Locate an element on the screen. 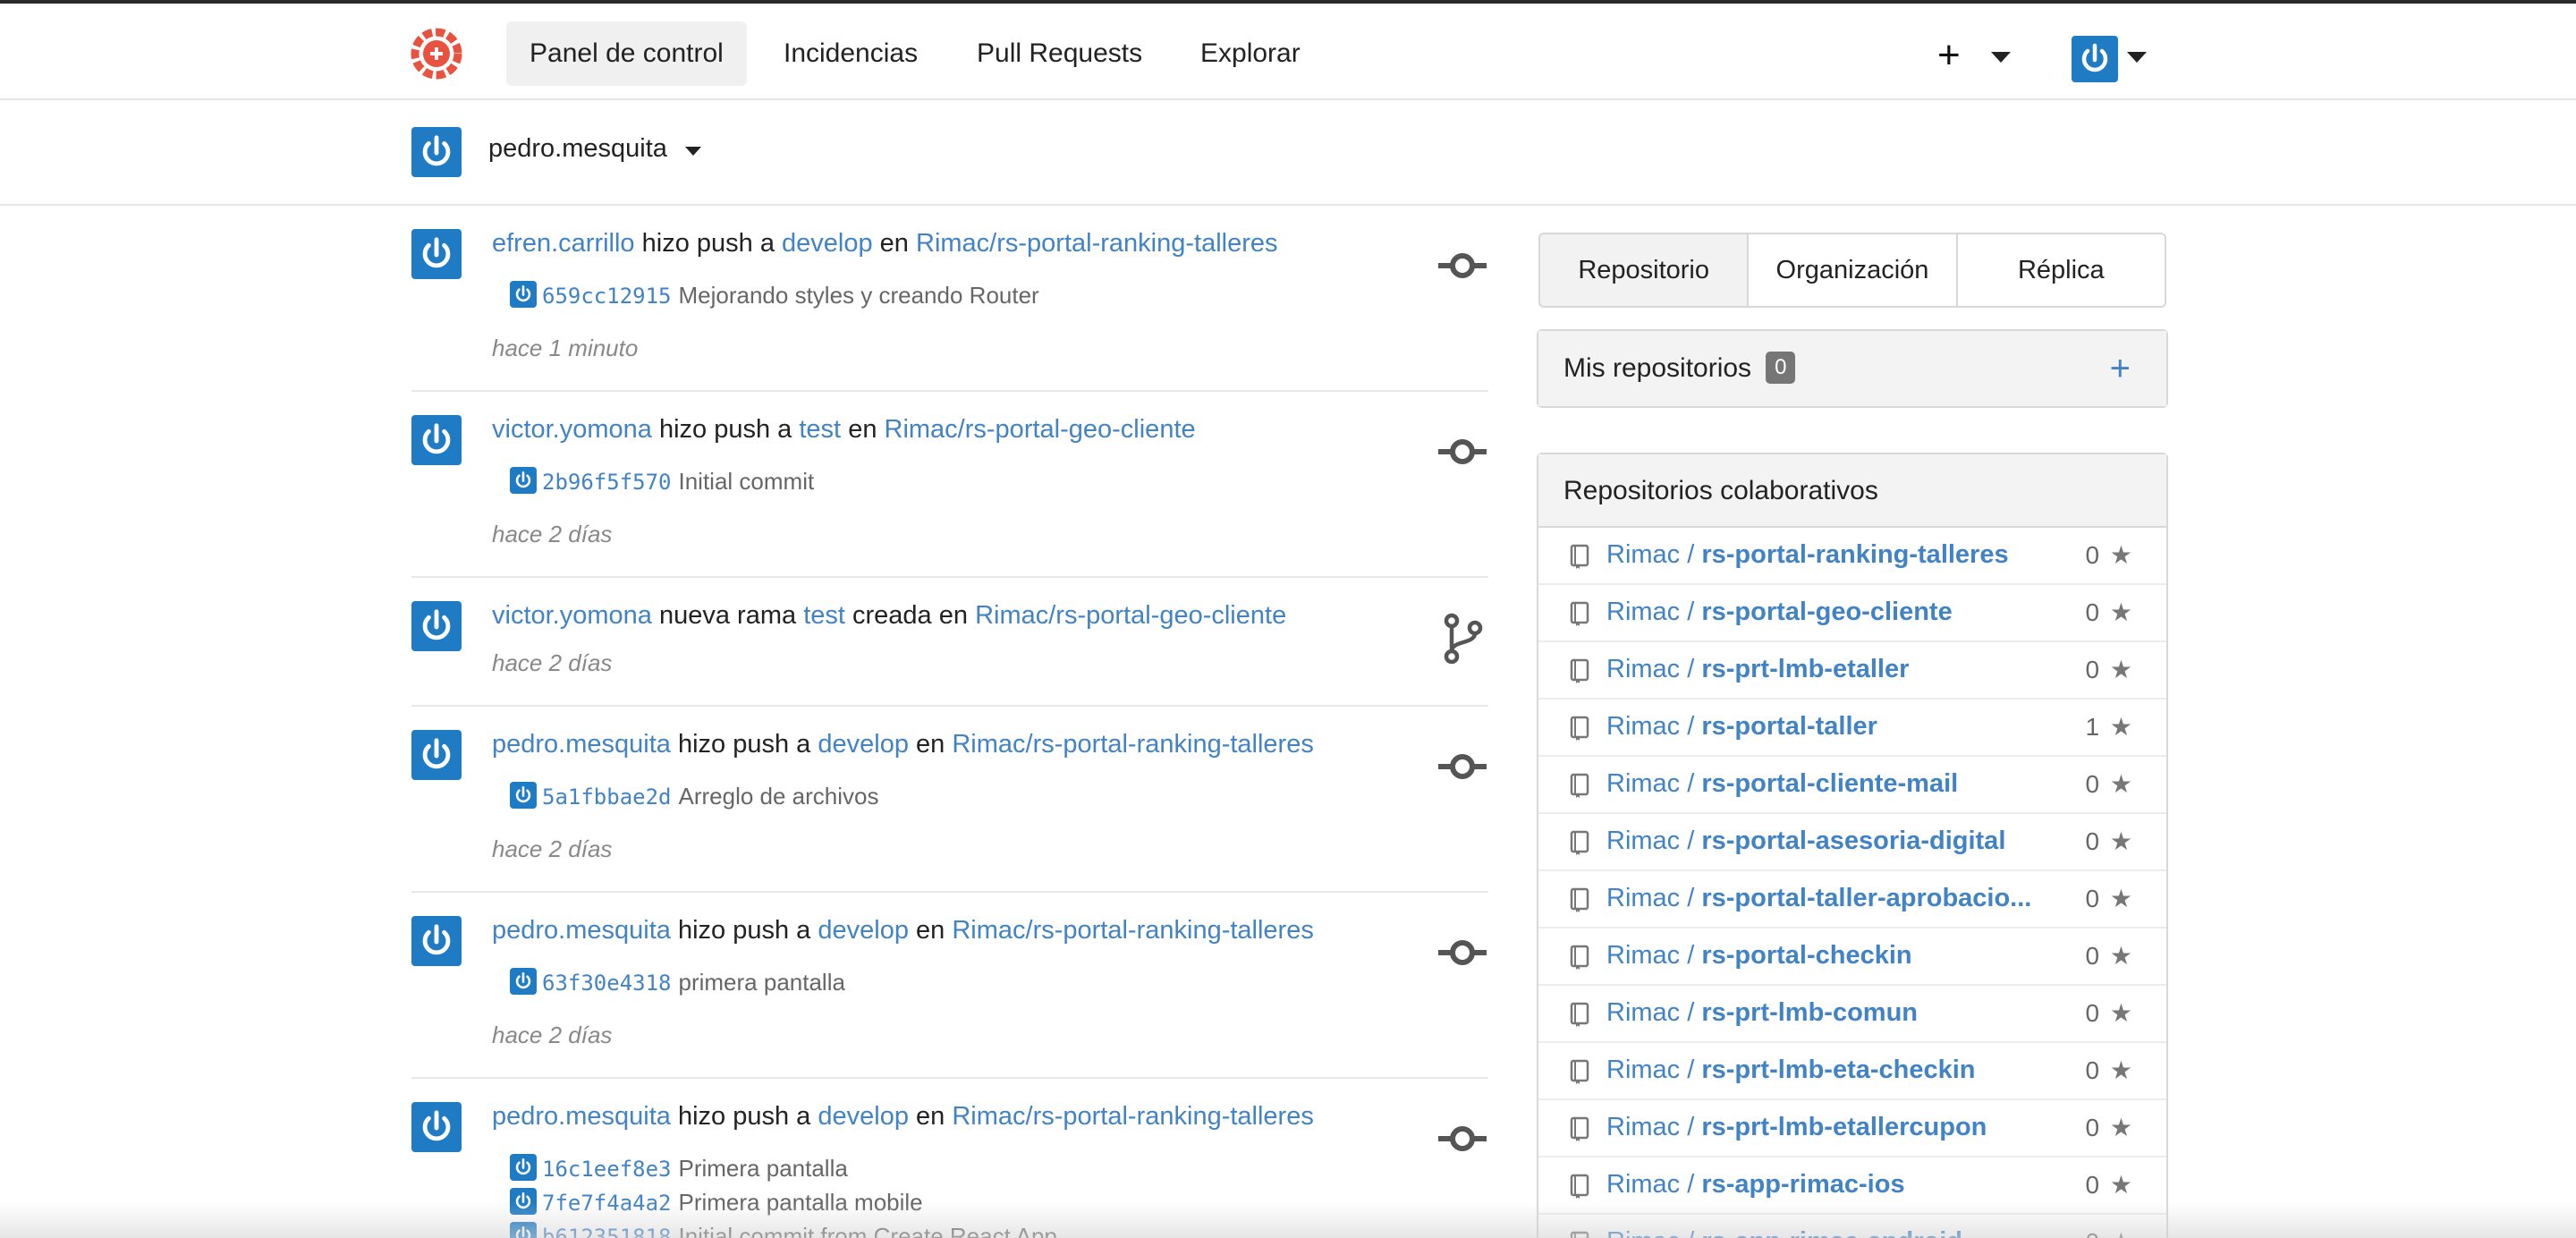 This screenshot has height=1238, width=2576. collab-repos-header: Repositorios colaborativos is located at coordinates (1852, 491).